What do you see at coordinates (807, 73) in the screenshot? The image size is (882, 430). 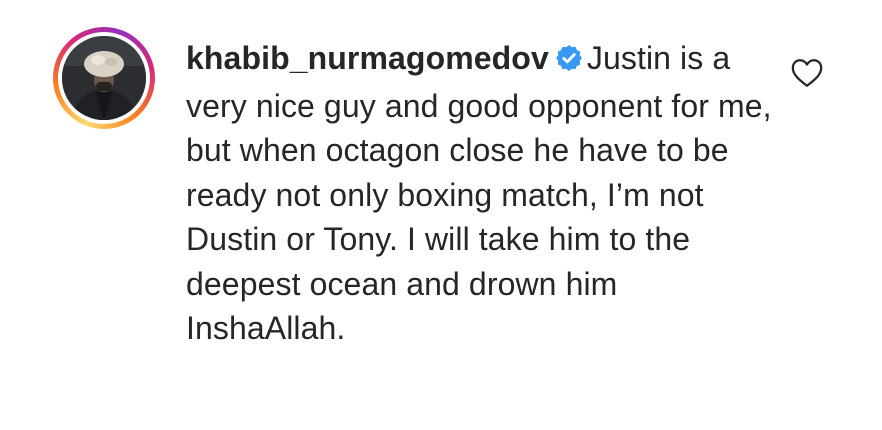 I see `heart-outline-icon` at bounding box center [807, 73].